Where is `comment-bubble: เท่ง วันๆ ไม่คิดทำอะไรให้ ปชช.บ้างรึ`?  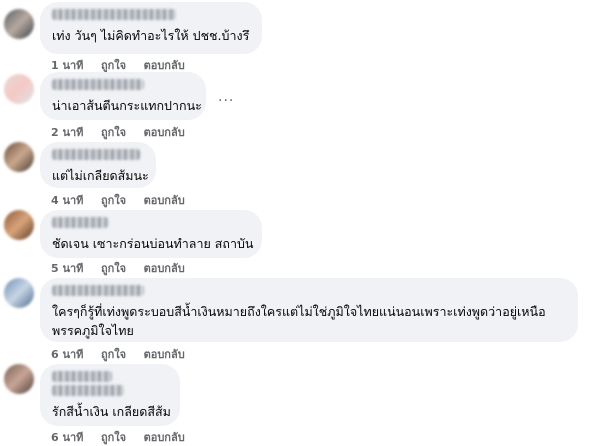 comment-bubble: เท่ง วันๆ ไม่คิดทำอะไรให้ ปชช.บ้างรึ is located at coordinates (151, 28).